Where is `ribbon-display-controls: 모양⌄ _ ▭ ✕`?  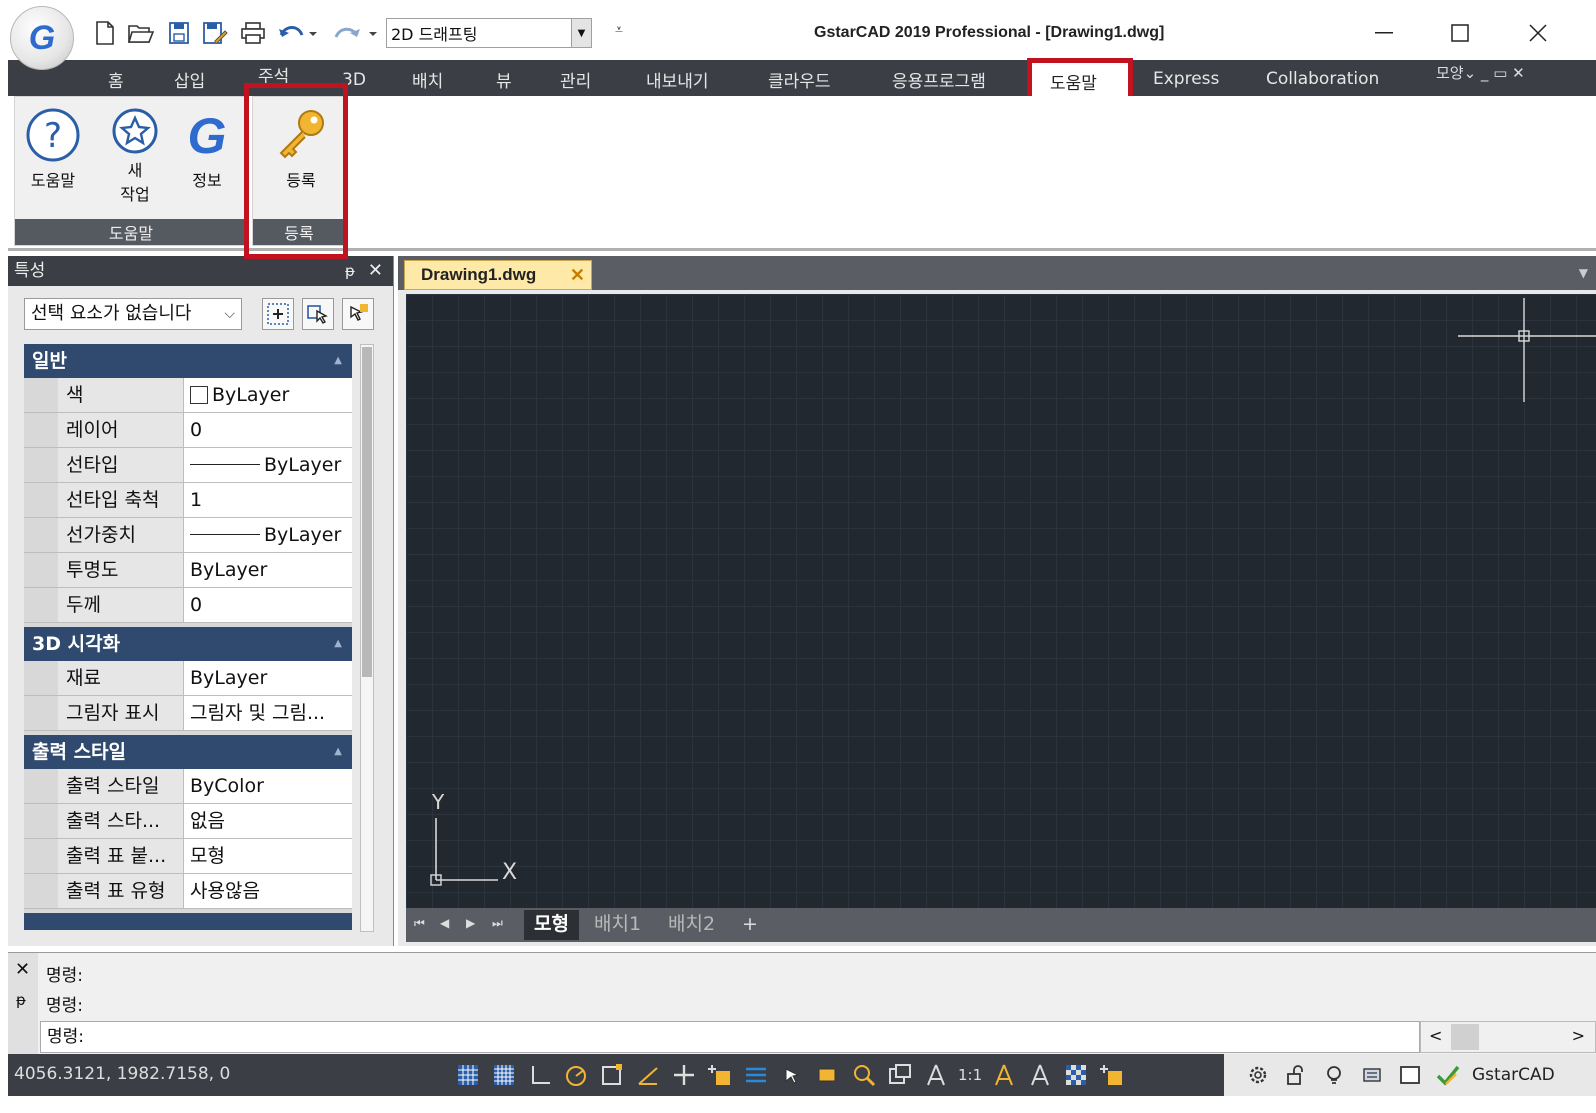
ribbon-display-controls: 모양⌄ _ ▭ ✕ is located at coordinates (1480, 72).